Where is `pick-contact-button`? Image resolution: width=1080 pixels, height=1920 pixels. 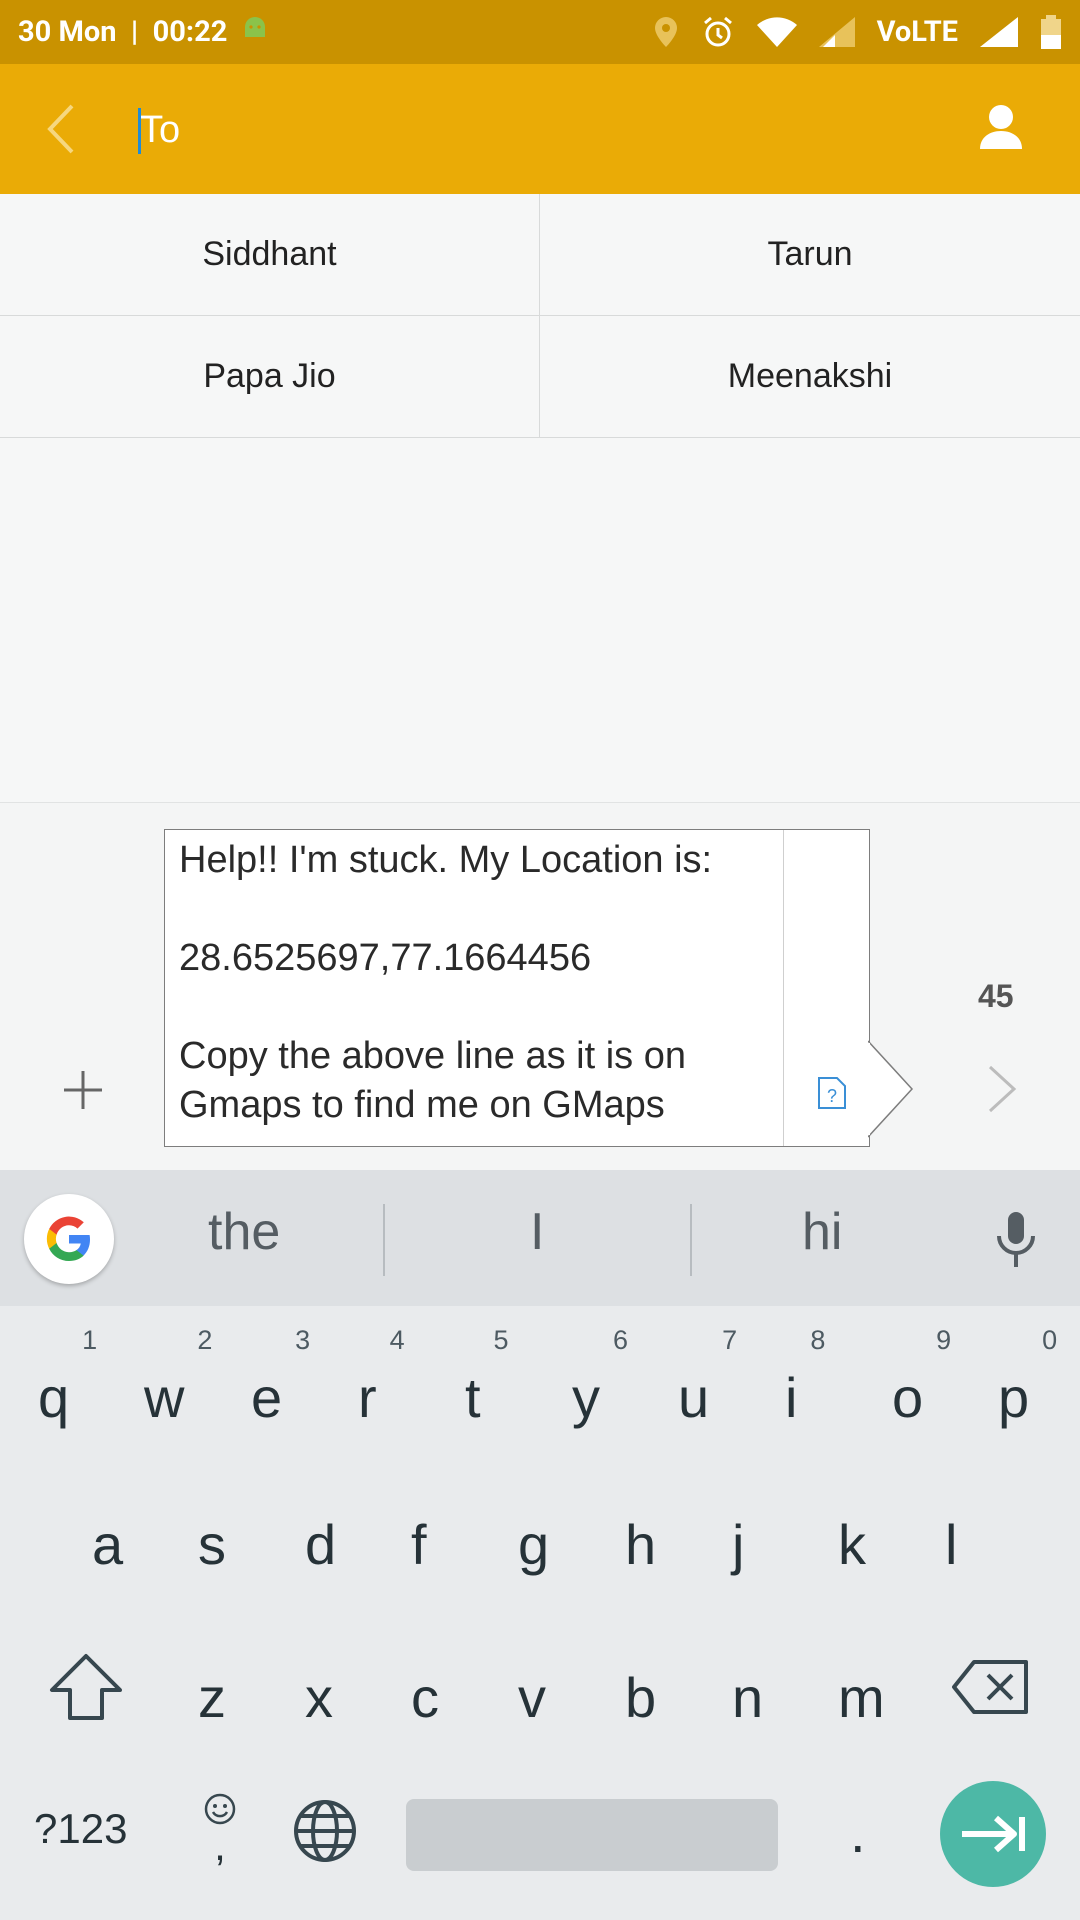
pick-contact-button is located at coordinates (1001, 130).